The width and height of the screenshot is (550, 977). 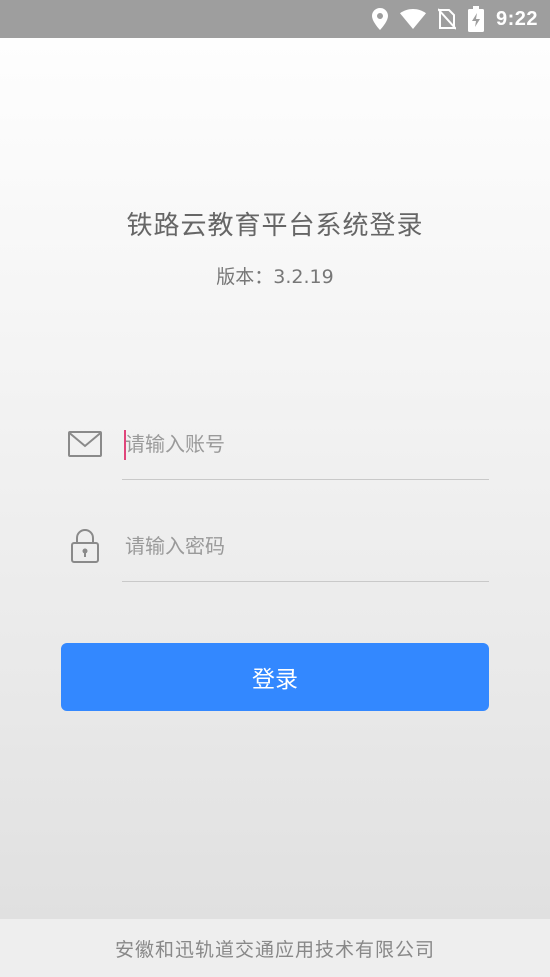 What do you see at coordinates (516, 18) in the screenshot?
I see `status-time: 9:22` at bounding box center [516, 18].